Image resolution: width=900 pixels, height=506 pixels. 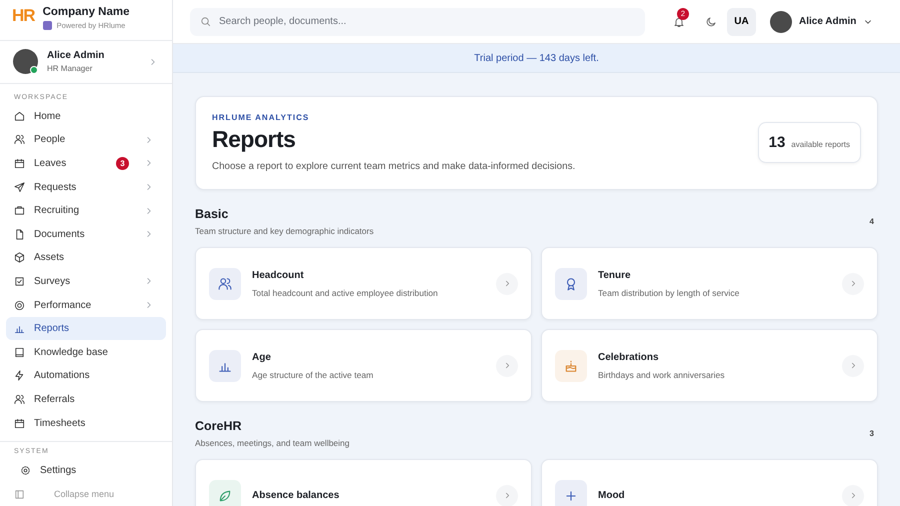 What do you see at coordinates (629, 357) in the screenshot?
I see `card-title: Celebrations` at bounding box center [629, 357].